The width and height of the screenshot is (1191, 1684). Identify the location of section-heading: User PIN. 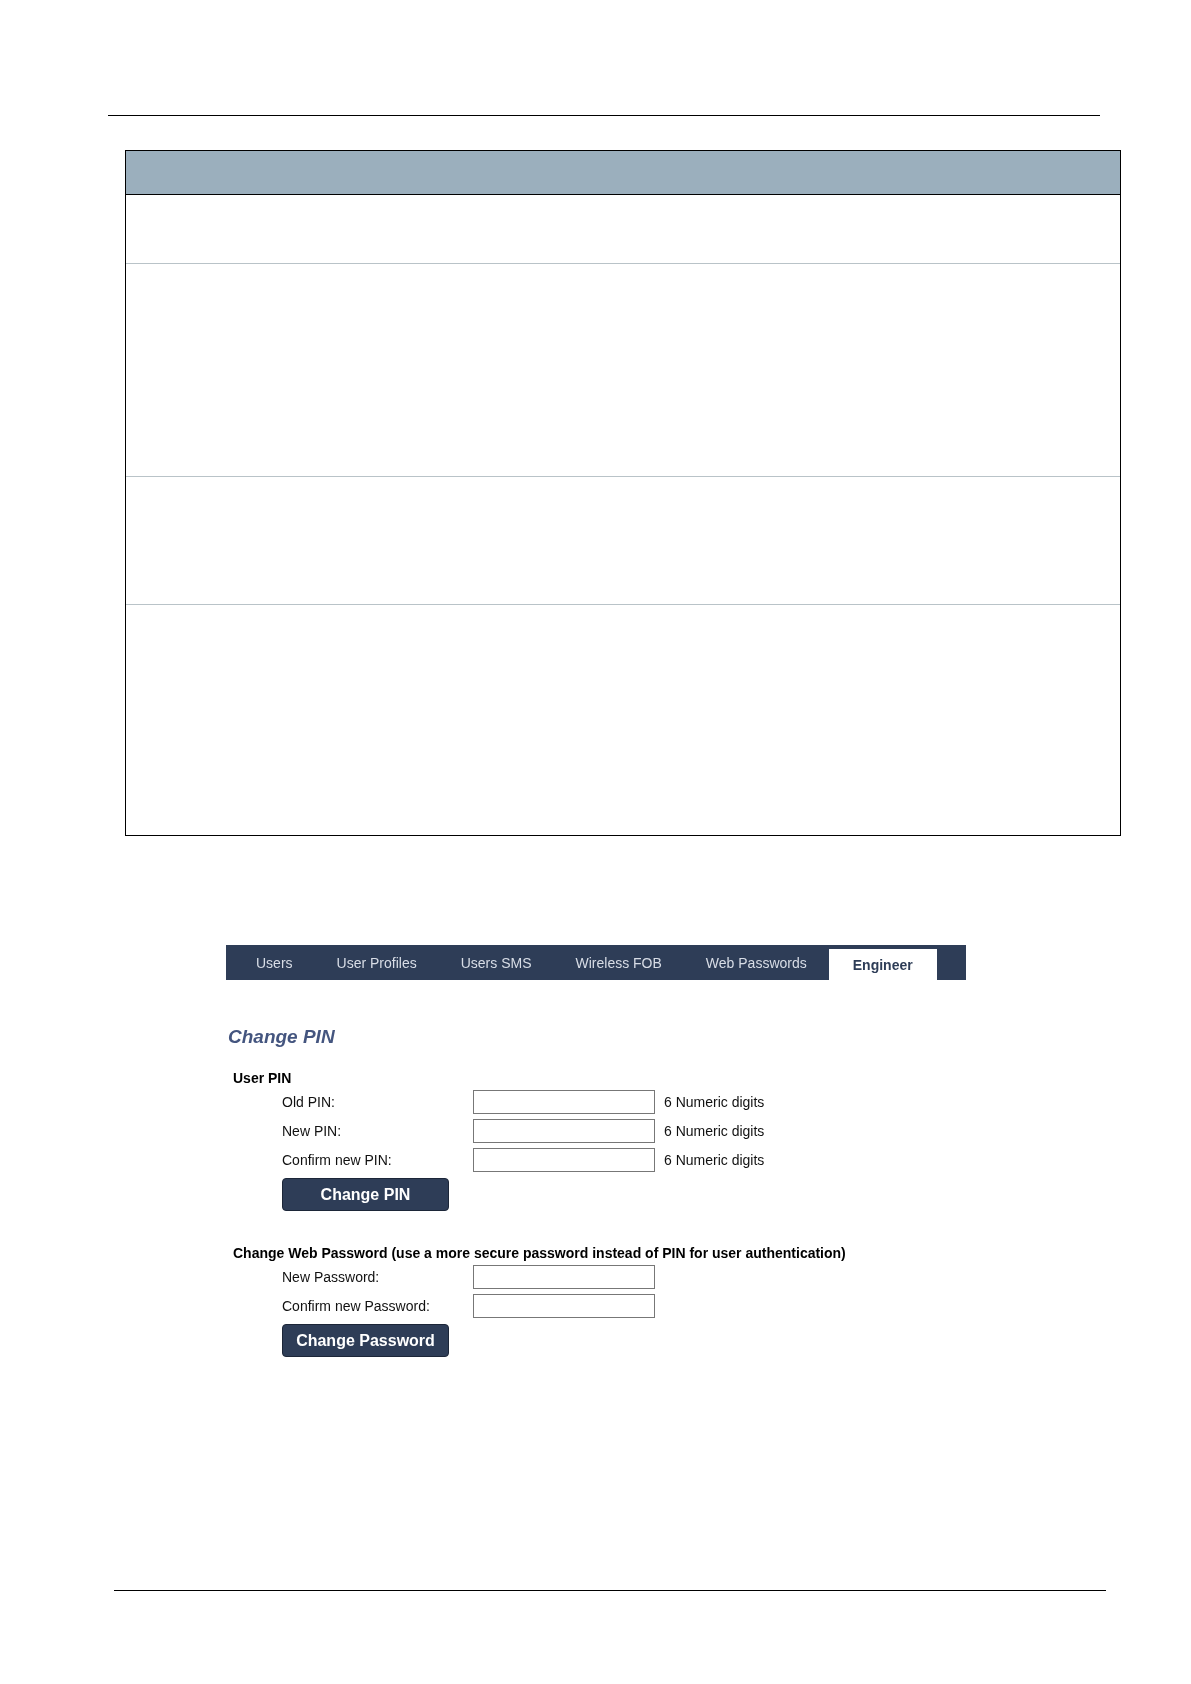
(263, 1078).